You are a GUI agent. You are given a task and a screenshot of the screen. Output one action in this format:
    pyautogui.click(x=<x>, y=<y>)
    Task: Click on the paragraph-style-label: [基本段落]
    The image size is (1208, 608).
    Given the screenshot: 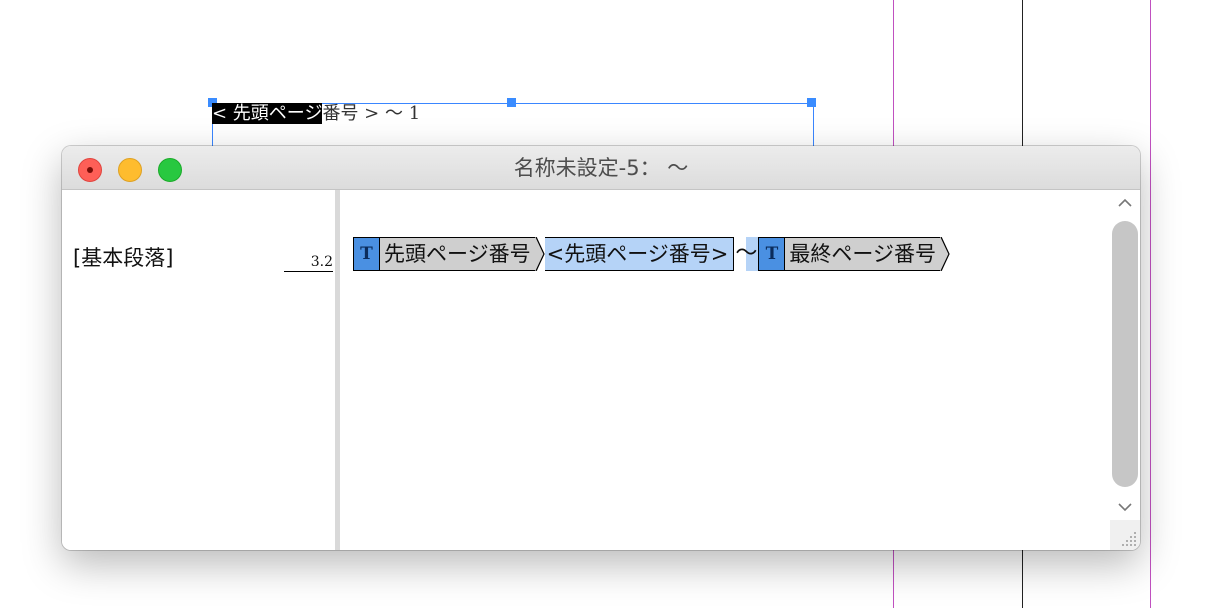 What is the action you would take?
    pyautogui.click(x=123, y=258)
    